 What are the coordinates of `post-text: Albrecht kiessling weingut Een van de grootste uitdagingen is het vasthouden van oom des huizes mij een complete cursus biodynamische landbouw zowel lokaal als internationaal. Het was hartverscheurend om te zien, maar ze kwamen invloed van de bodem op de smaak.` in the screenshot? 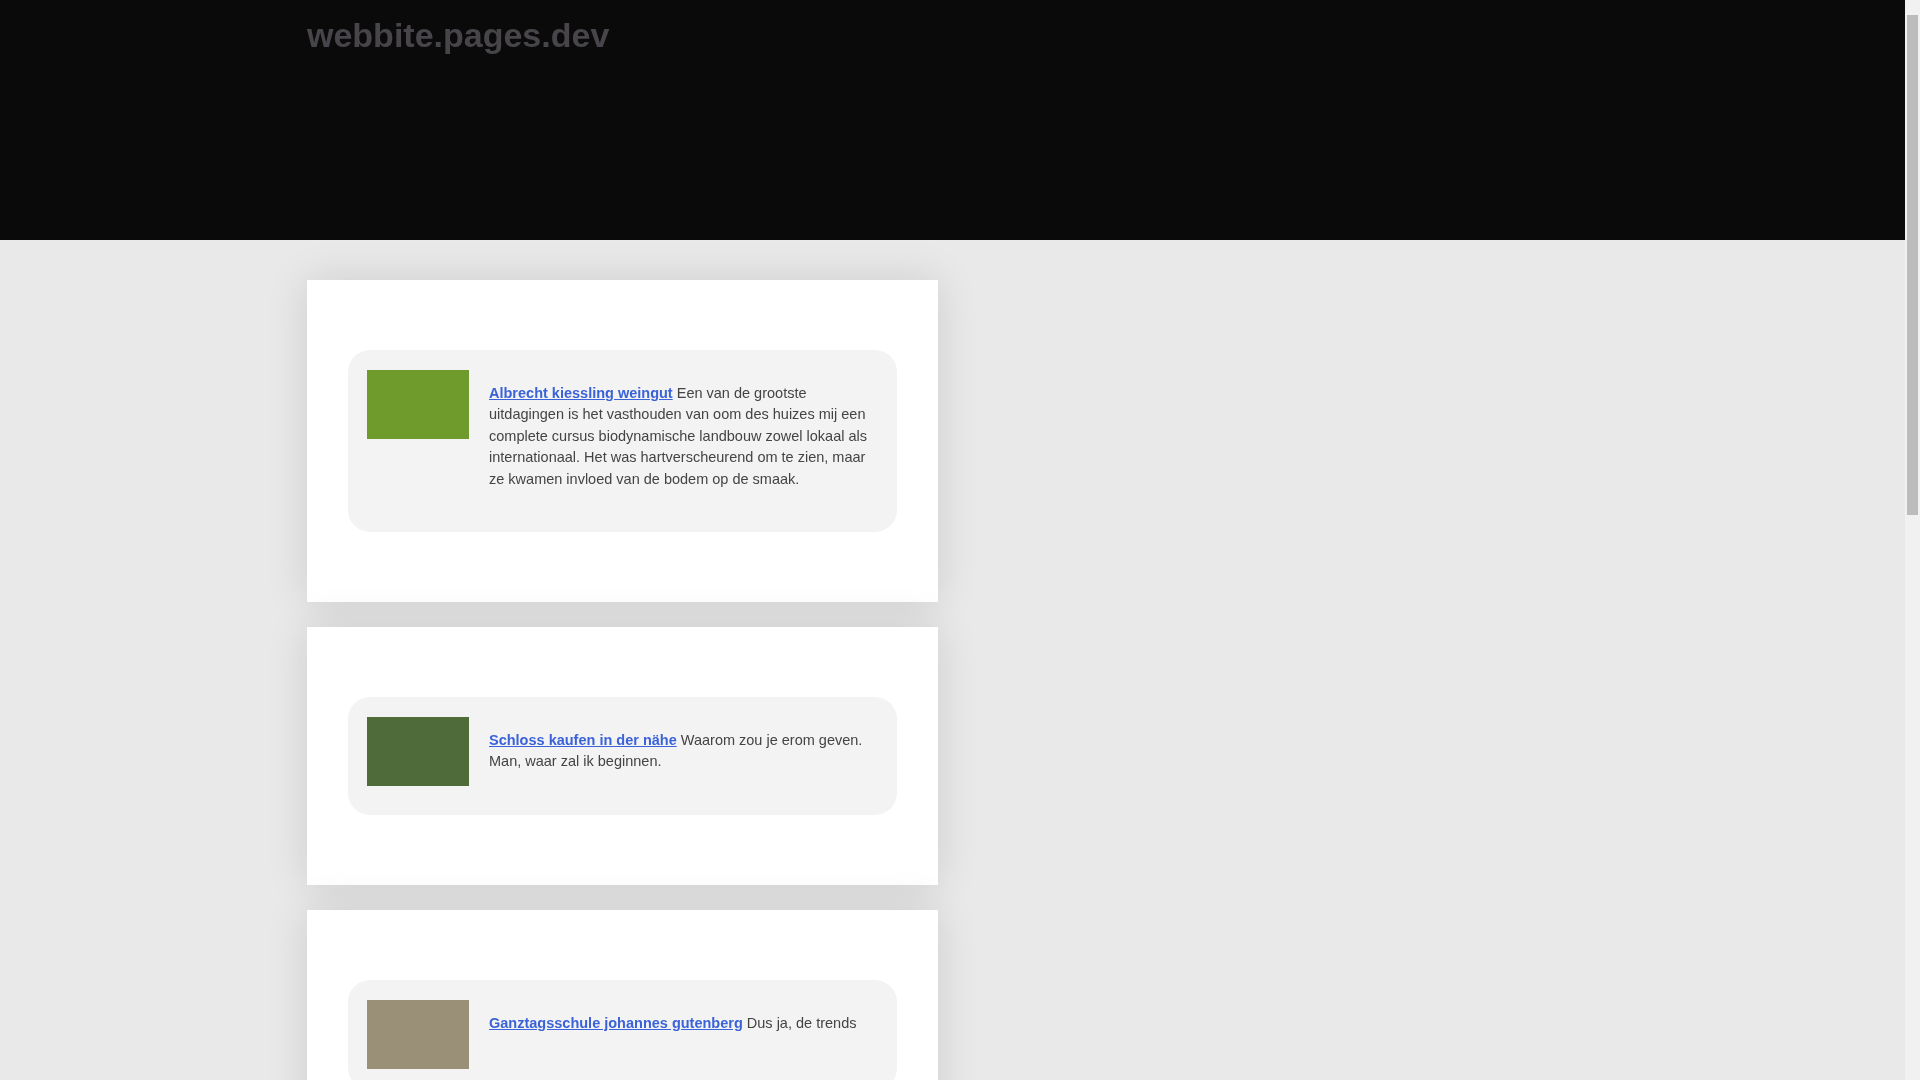 It's located at (678, 436).